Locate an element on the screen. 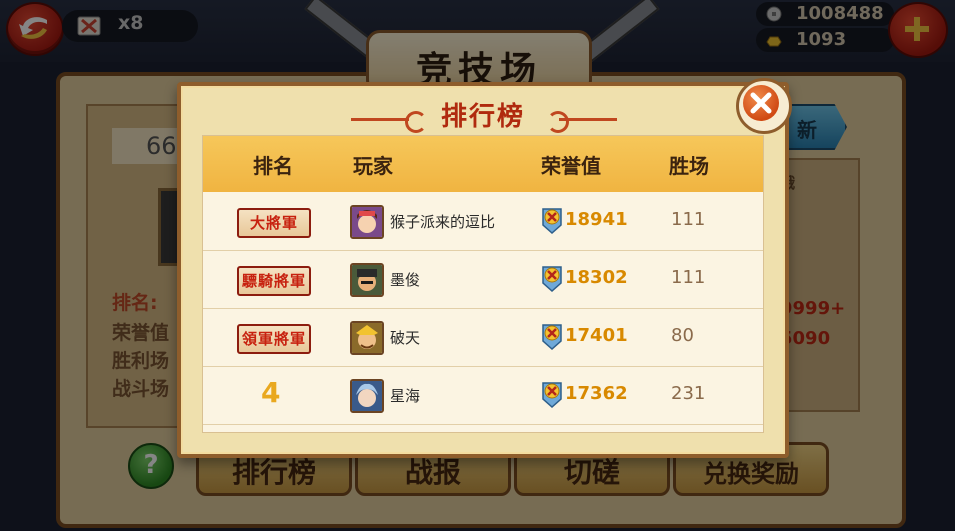 This screenshot has width=955, height=531. player-name: 破天 is located at coordinates (405, 338).